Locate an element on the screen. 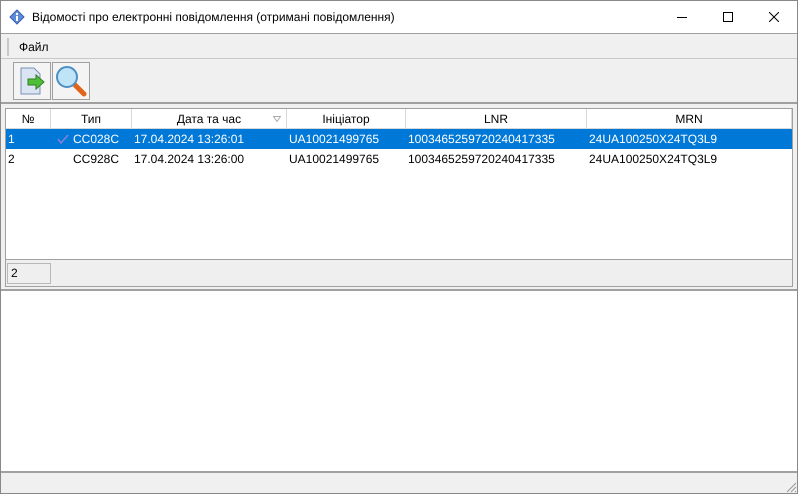 The width and height of the screenshot is (798, 494). table-row: 2 CC928C 17.04.2024 13:26:00 UA10021499765 1003465259720240417335 24UA100250X24TQ3L9 is located at coordinates (399, 159).